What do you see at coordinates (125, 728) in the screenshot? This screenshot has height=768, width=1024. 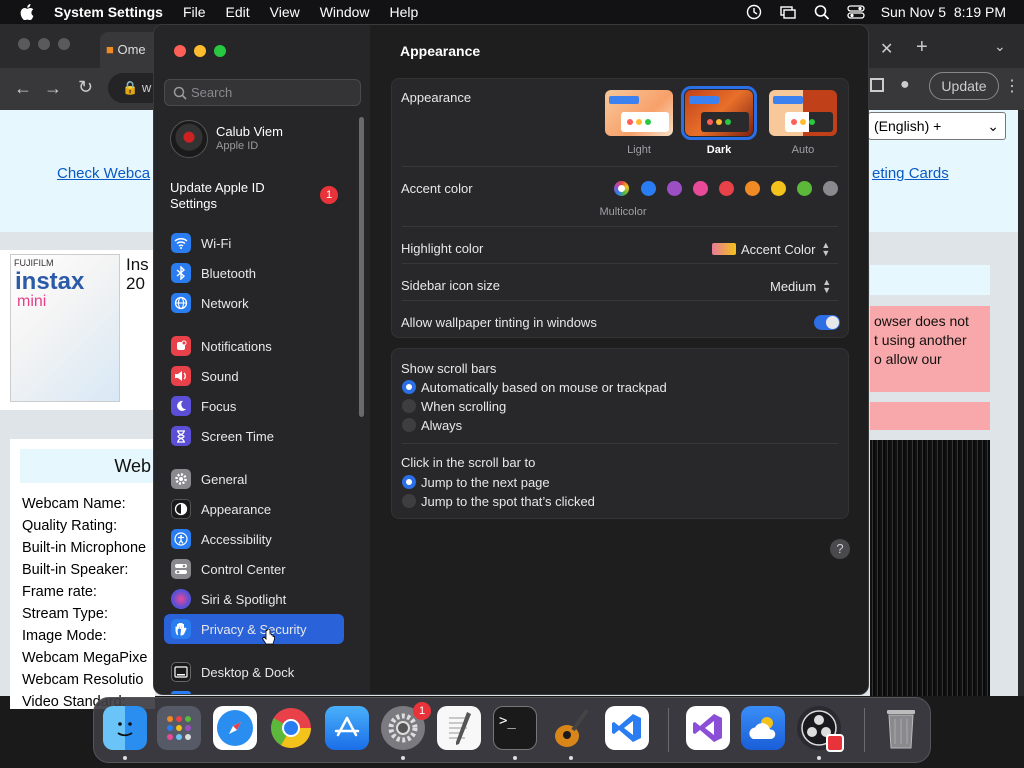 I see `finder-icon` at bounding box center [125, 728].